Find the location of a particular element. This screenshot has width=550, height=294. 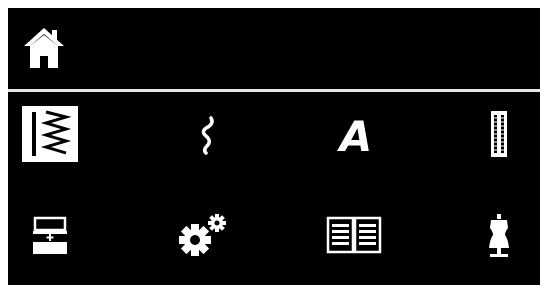

menu-item-decorative-stitches is located at coordinates (230, 146).